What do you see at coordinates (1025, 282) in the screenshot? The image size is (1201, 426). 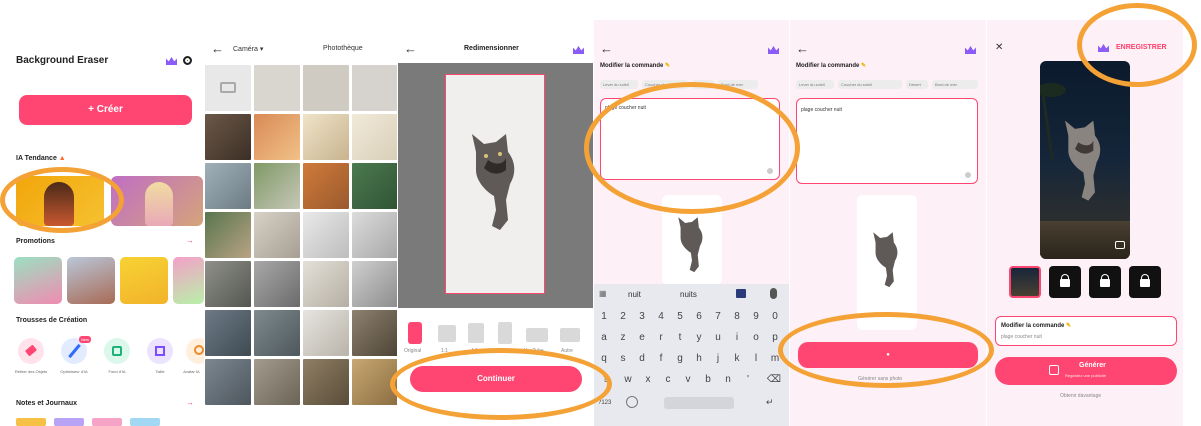 I see `result-thumb-selected` at bounding box center [1025, 282].